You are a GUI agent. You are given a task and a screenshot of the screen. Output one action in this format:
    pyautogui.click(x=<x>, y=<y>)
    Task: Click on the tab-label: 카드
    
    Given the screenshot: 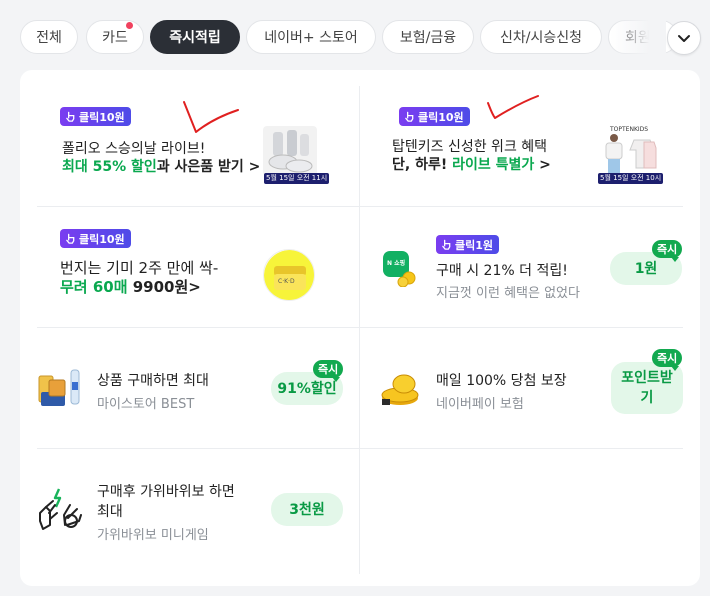 What is the action you would take?
    pyautogui.click(x=115, y=38)
    